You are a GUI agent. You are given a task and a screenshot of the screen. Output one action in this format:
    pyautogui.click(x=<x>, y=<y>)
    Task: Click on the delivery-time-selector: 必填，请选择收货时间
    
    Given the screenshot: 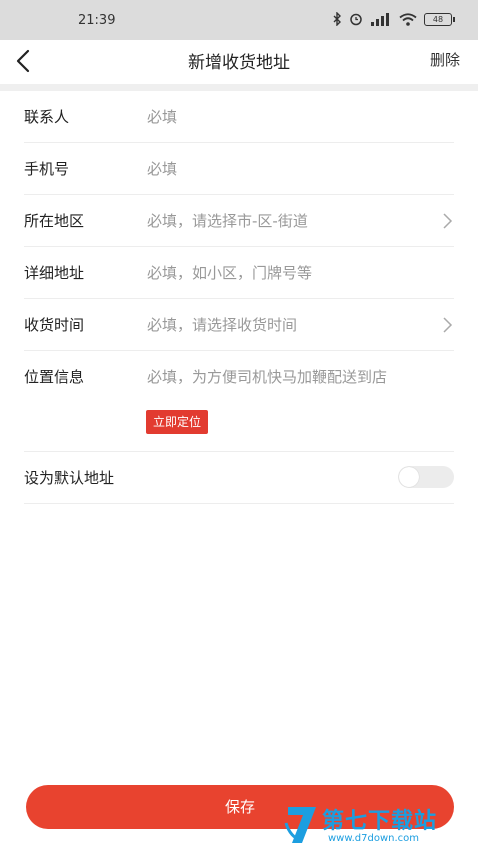 What is the action you would take?
    pyautogui.click(x=300, y=324)
    